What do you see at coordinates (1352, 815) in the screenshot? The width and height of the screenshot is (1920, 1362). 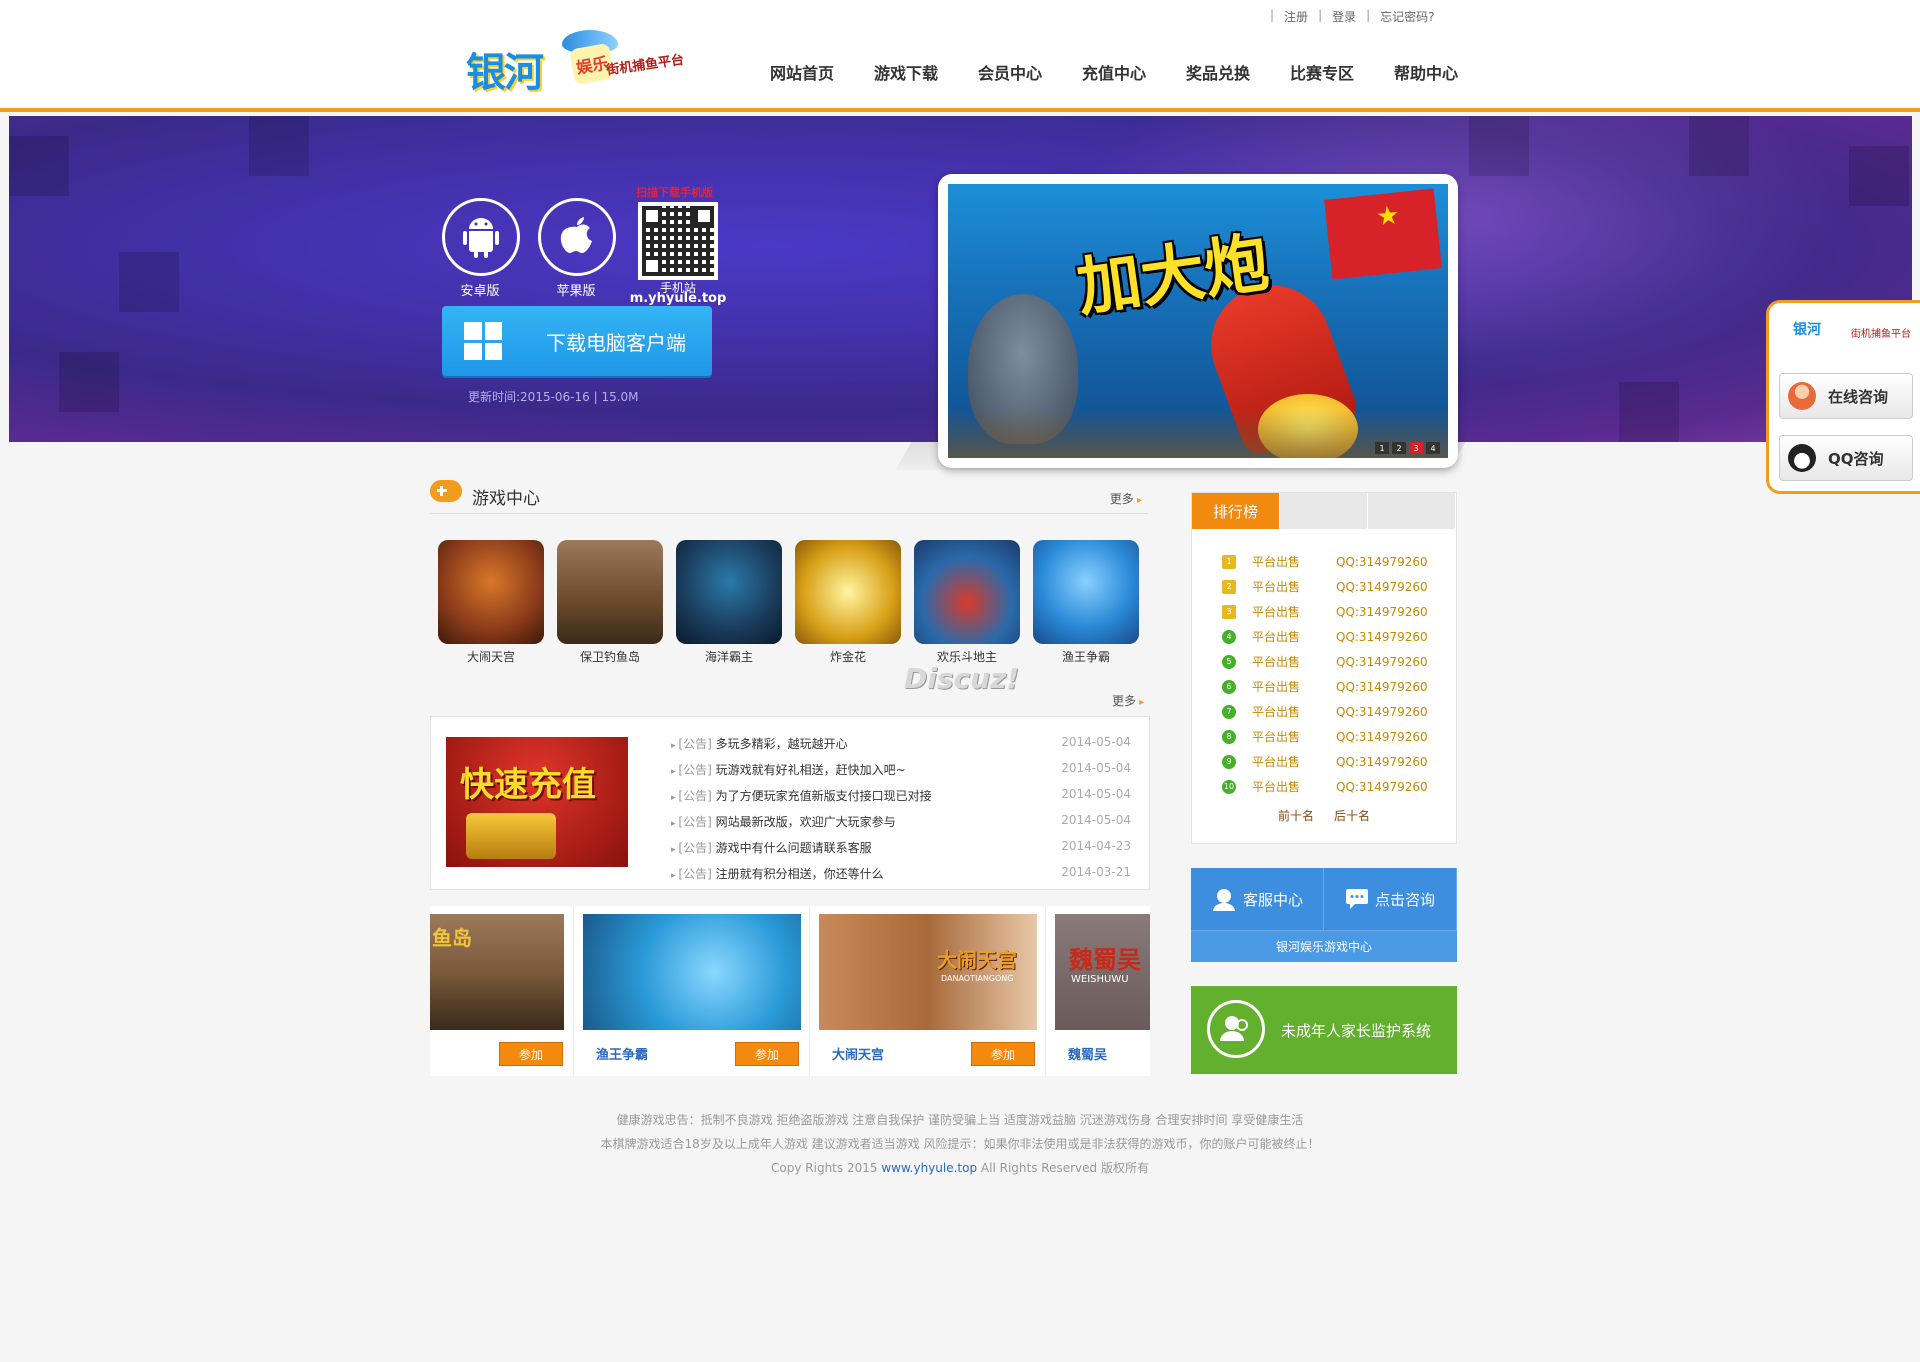 I see `next-ten-button: 后十名` at bounding box center [1352, 815].